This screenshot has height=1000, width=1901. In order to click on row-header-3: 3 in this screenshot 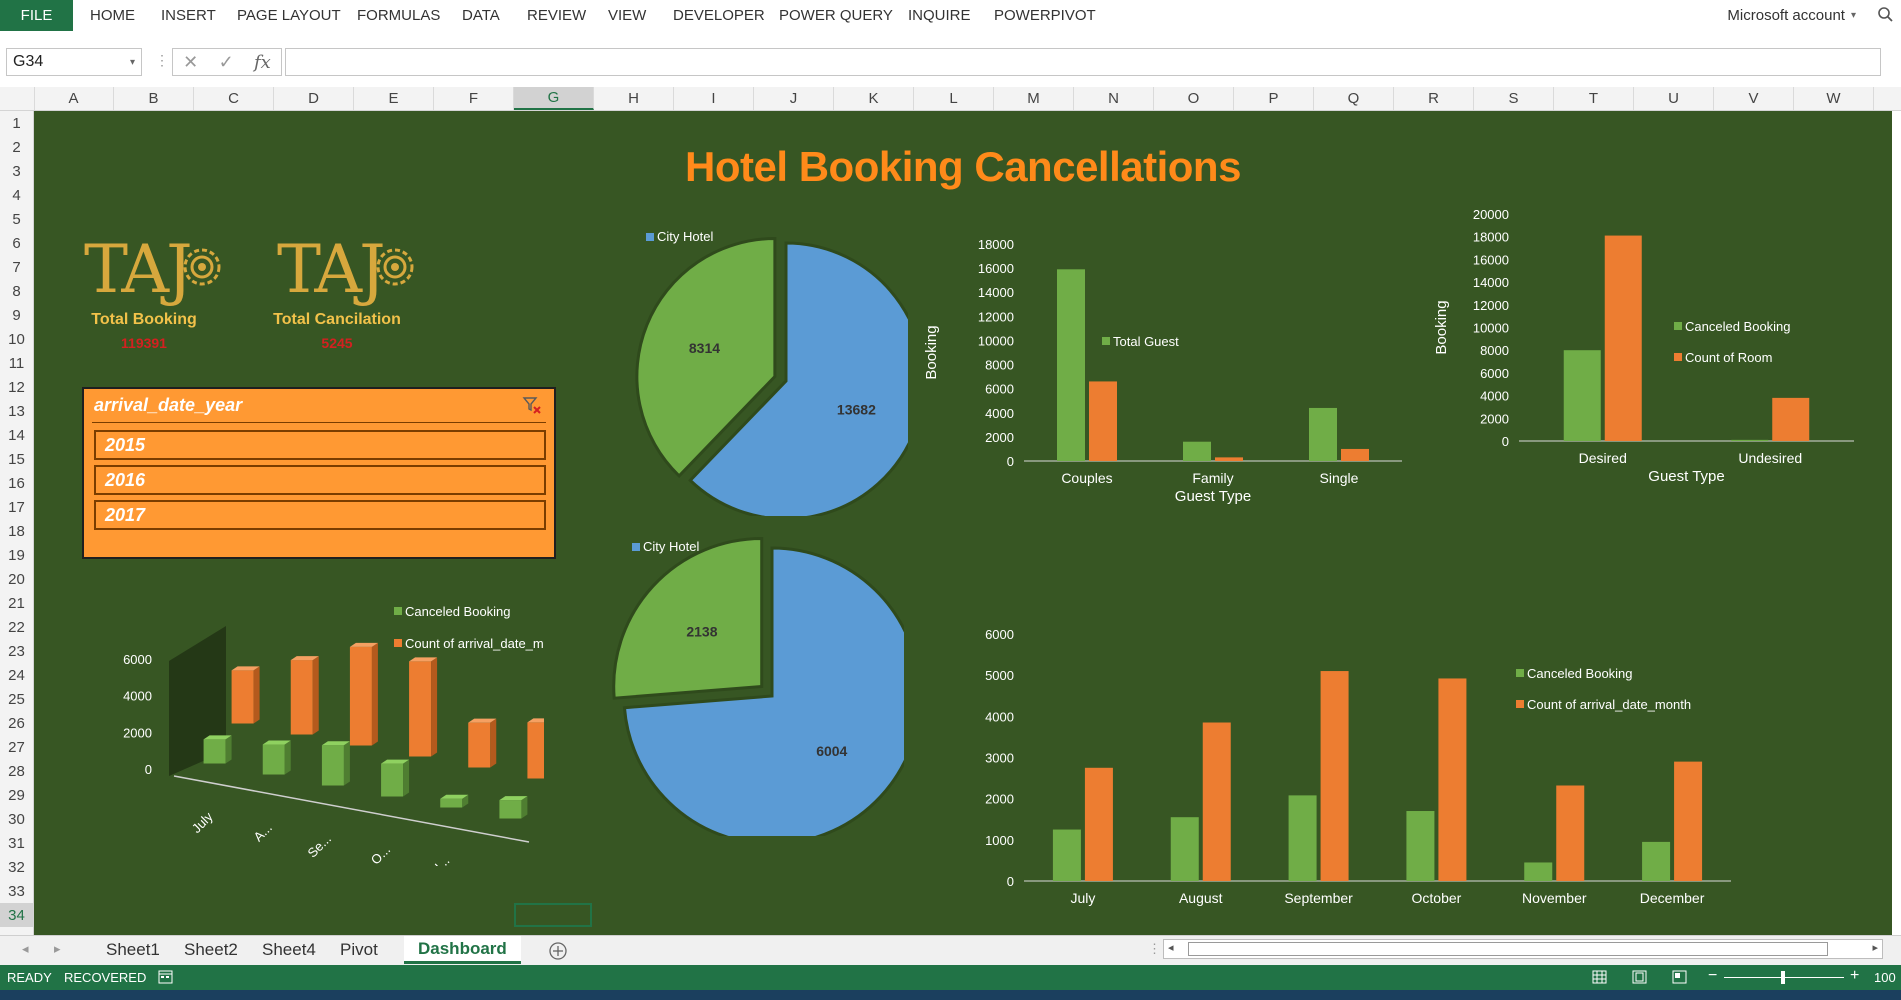, I will do `click(16, 171)`.